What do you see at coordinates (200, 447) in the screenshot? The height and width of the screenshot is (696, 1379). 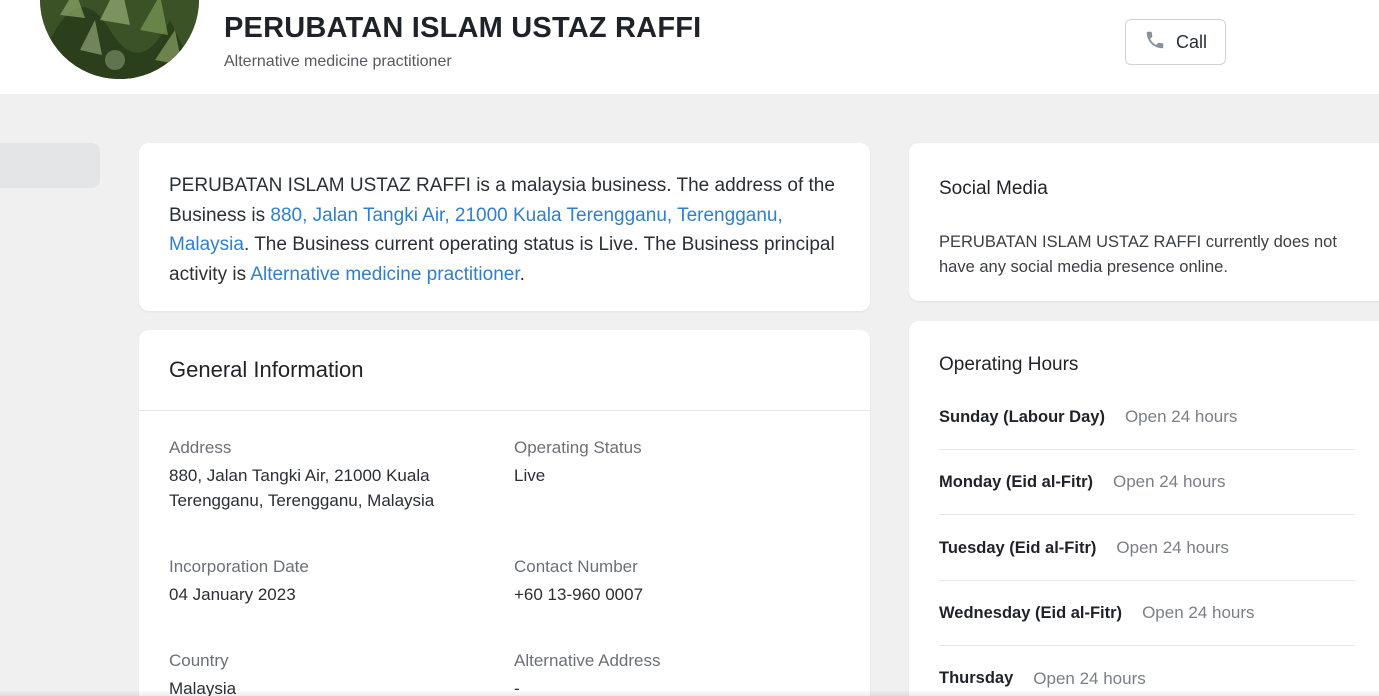 I see `field-label: Address` at bounding box center [200, 447].